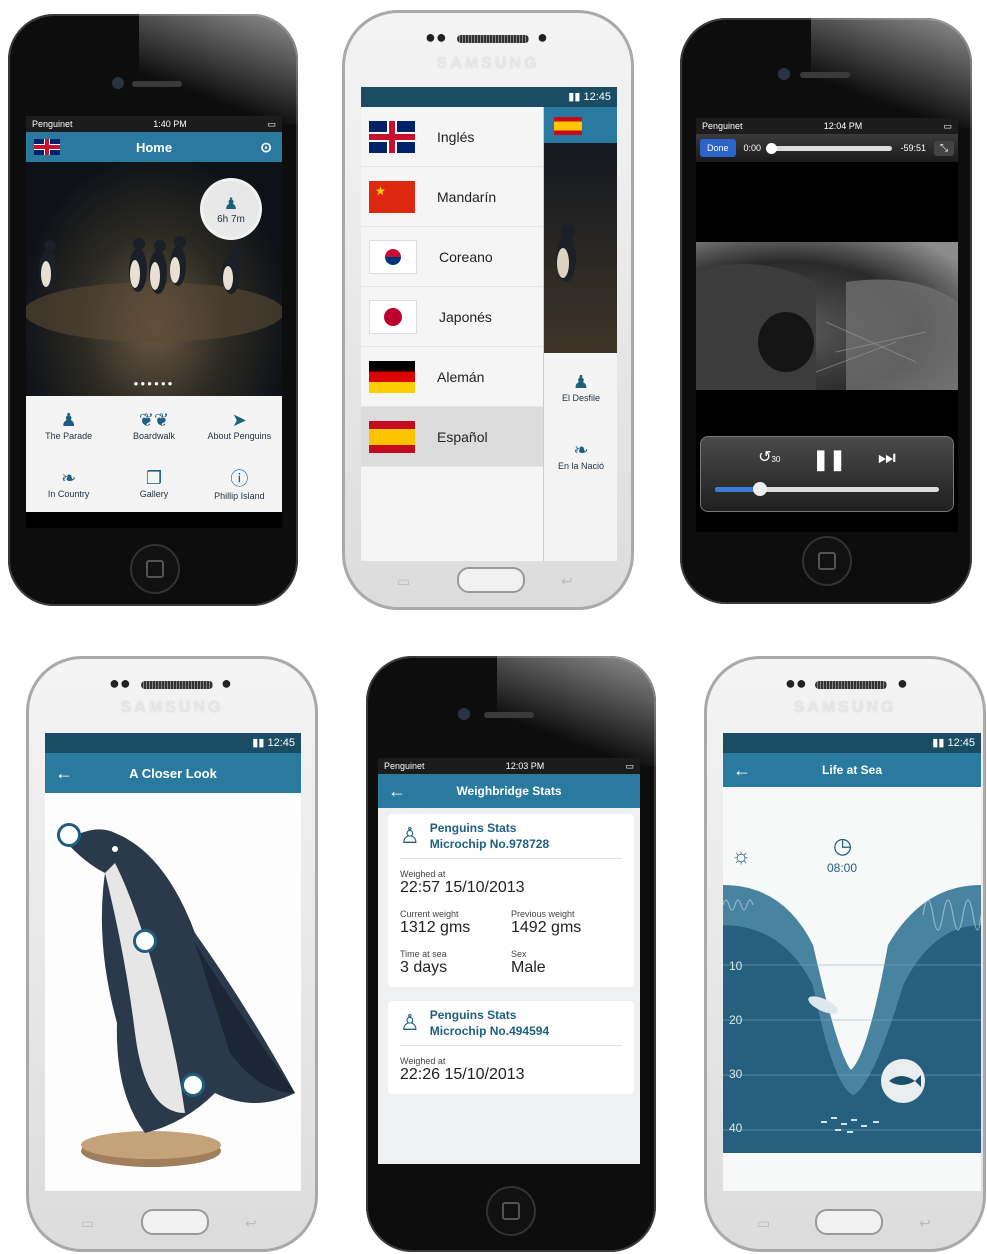 The width and height of the screenshot is (987, 1254). What do you see at coordinates (456, 136) in the screenshot?
I see `language-label: Inglés` at bounding box center [456, 136].